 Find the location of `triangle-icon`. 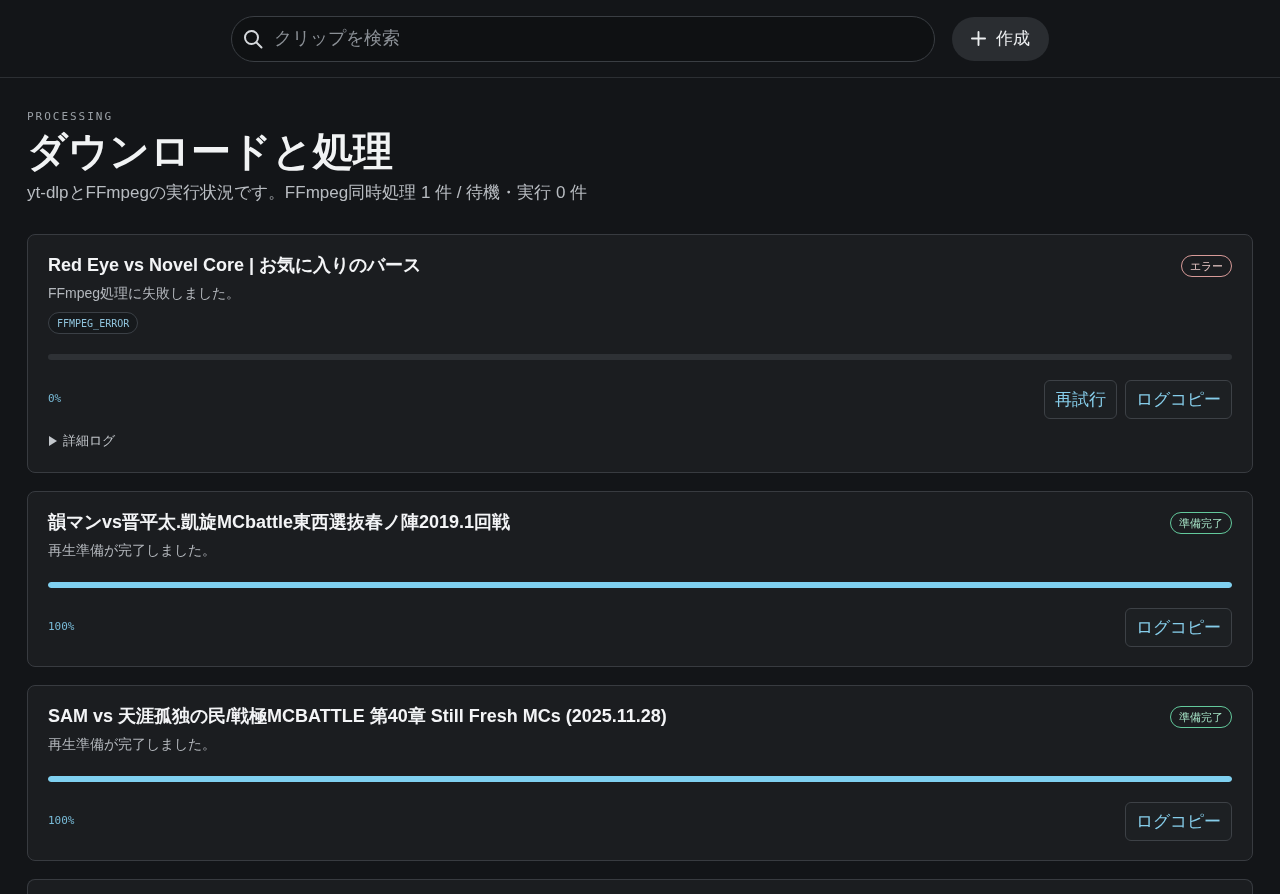

triangle-icon is located at coordinates (53, 441).